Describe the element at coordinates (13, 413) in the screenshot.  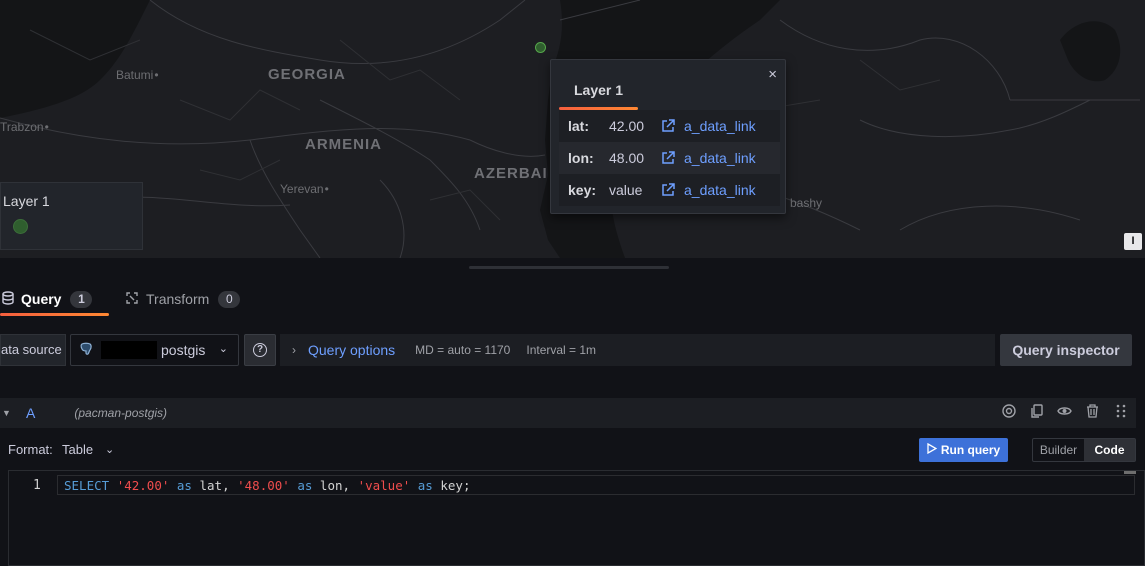
I see `collapse-icon: ▼` at that location.